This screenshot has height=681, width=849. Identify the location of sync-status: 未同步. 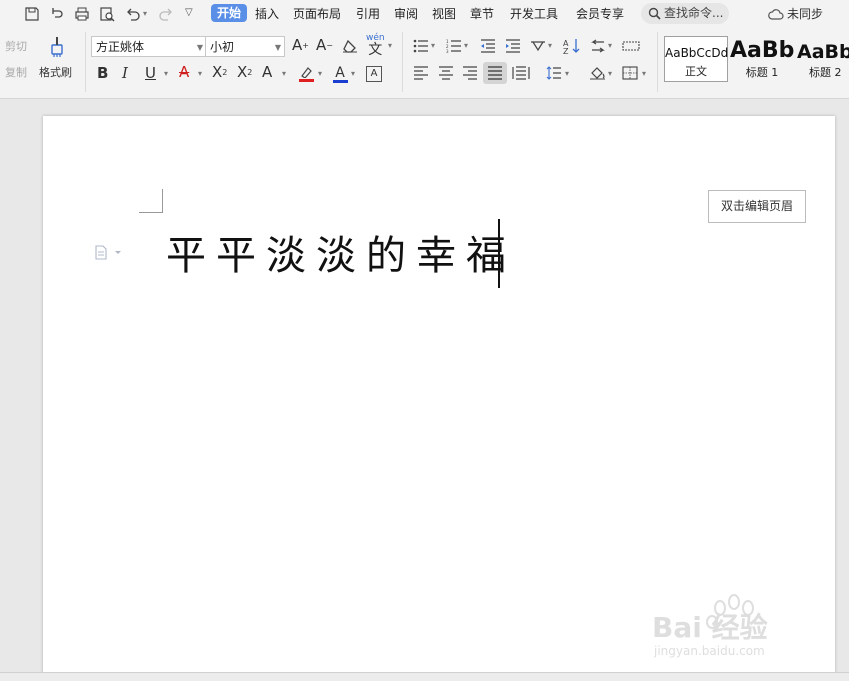
(795, 14).